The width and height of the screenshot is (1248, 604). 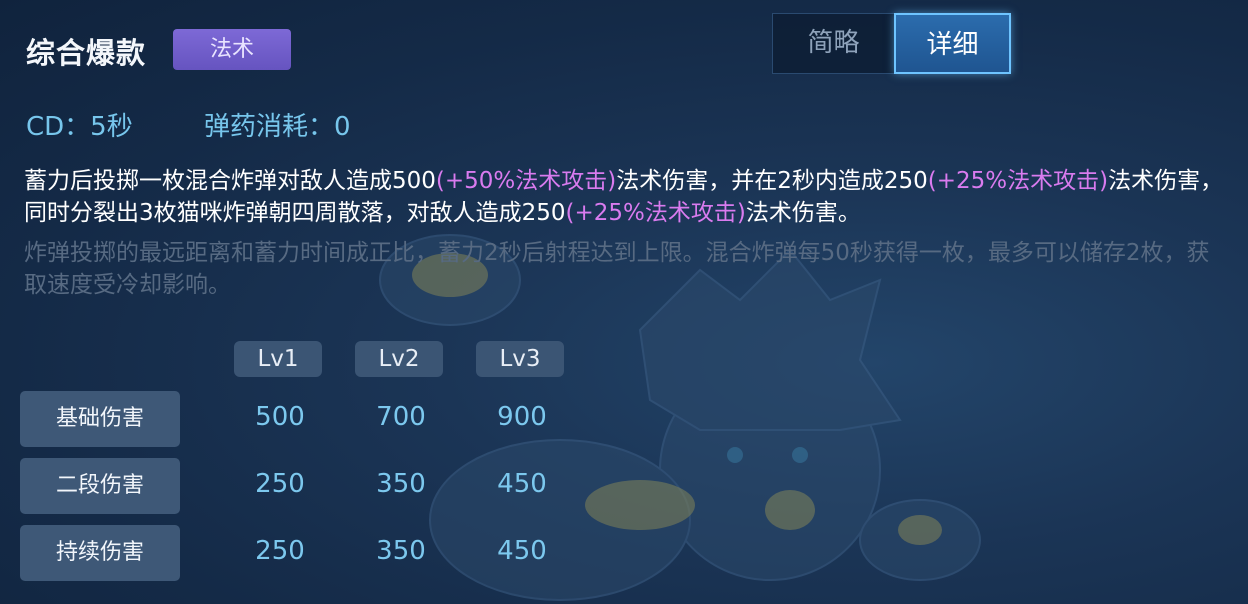 I want to click on desc-scaling: (+50%法术攻击), so click(x=526, y=181).